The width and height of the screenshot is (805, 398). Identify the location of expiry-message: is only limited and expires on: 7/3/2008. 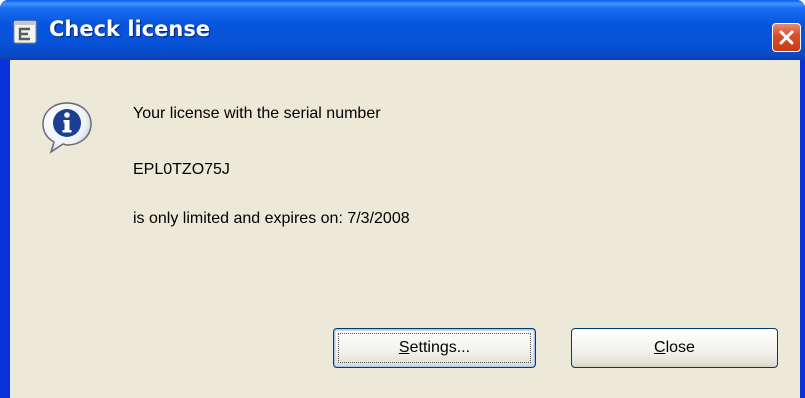
(271, 218).